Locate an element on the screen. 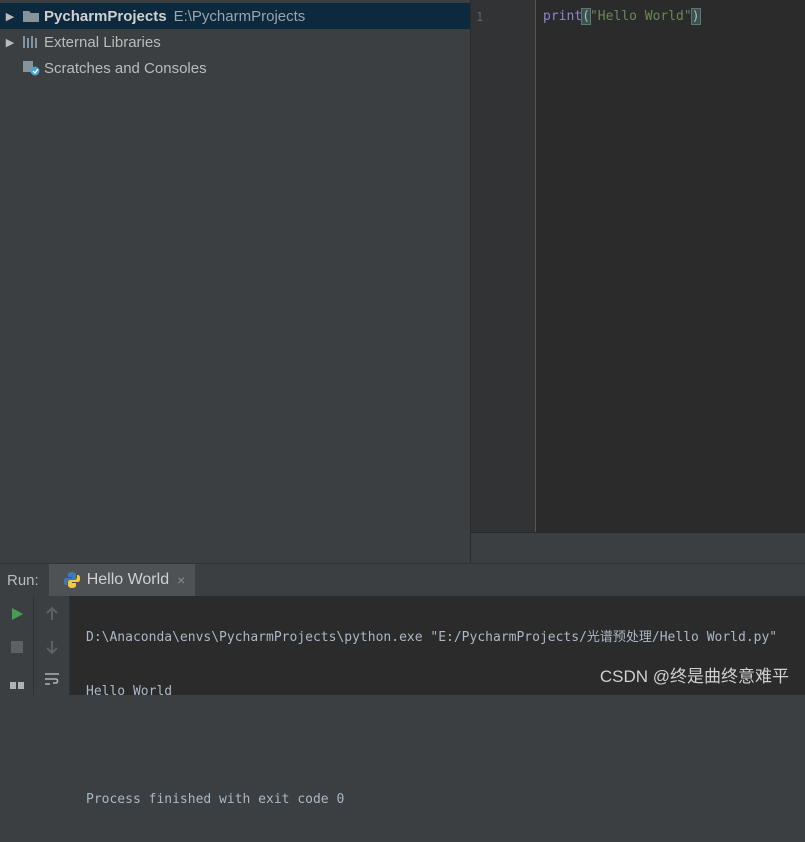  play-icon is located at coordinates (17, 614).